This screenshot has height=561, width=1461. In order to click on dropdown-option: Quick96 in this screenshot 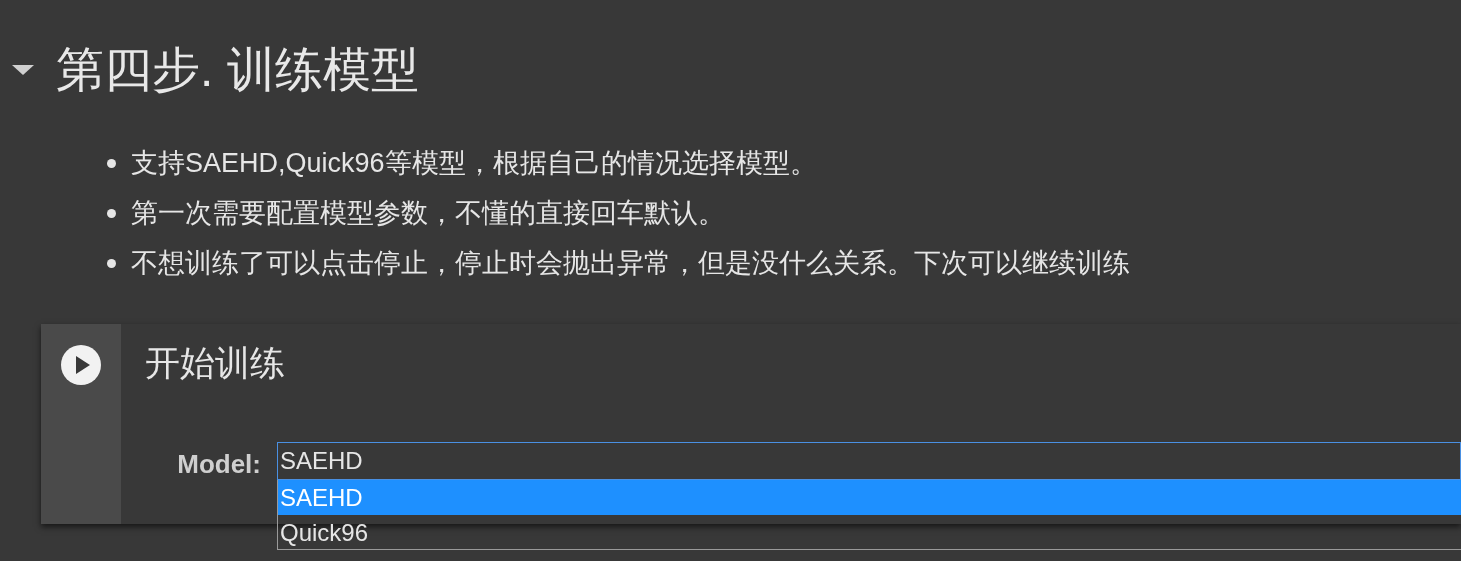, I will do `click(869, 532)`.